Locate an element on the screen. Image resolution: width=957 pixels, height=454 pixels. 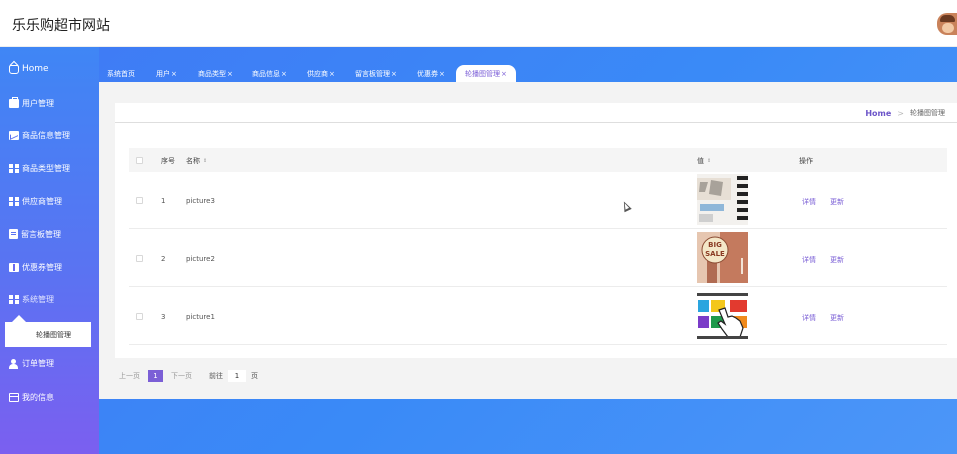
breadcrumb-current: 轮播图管理 is located at coordinates (927, 113).